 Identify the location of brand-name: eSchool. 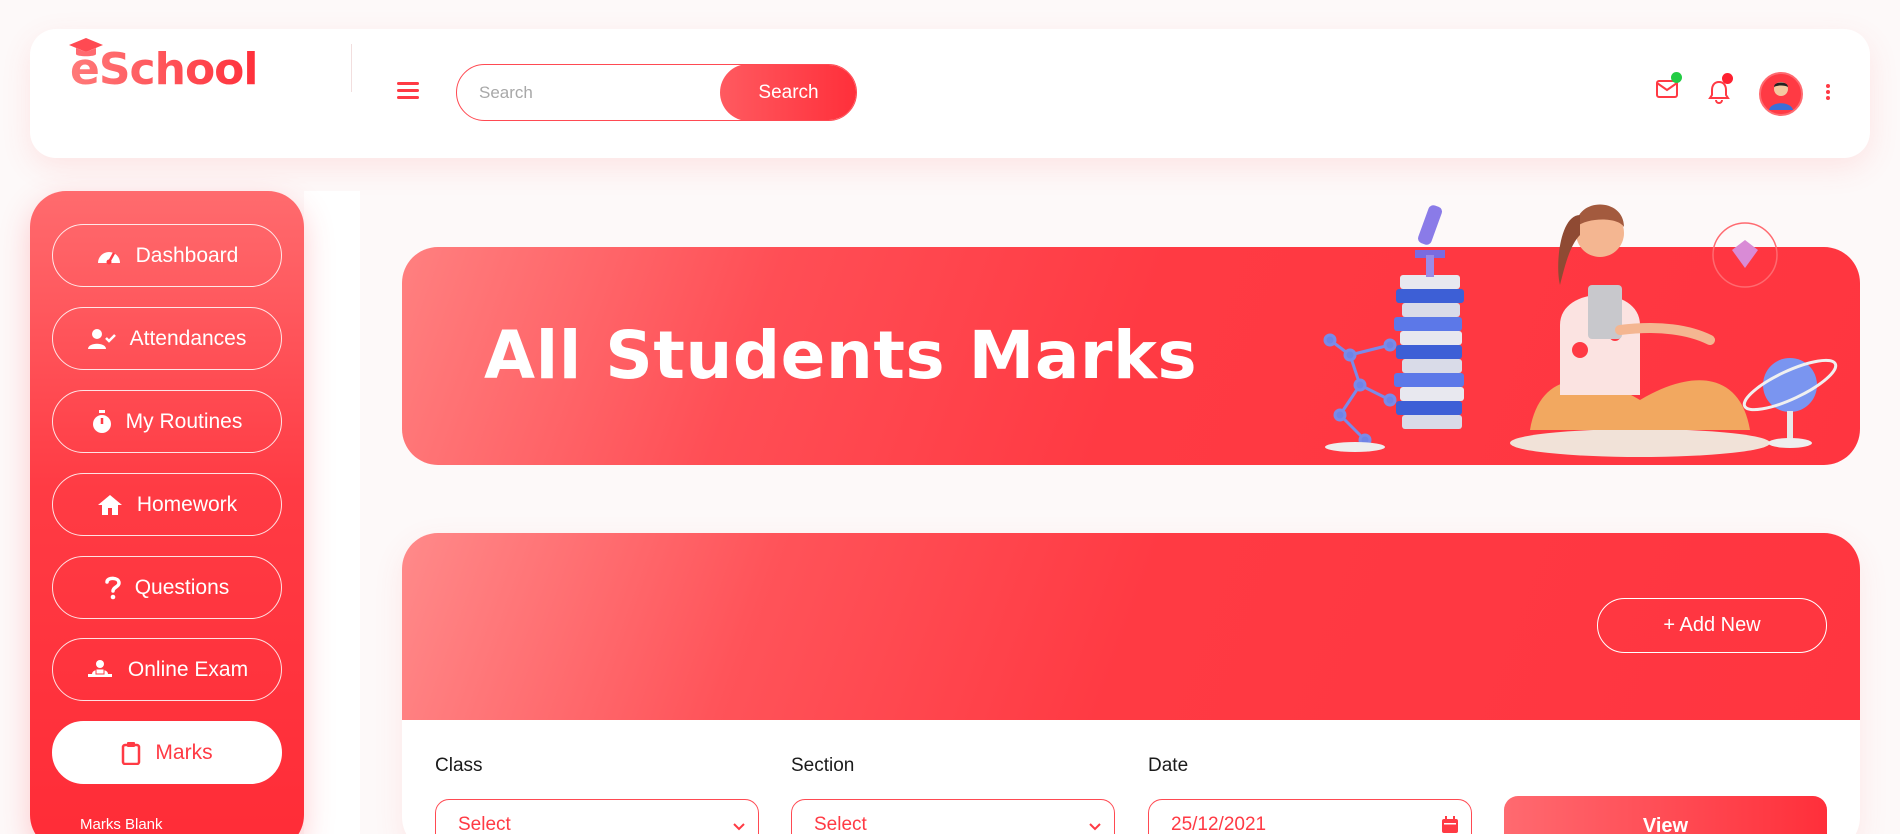
(164, 69).